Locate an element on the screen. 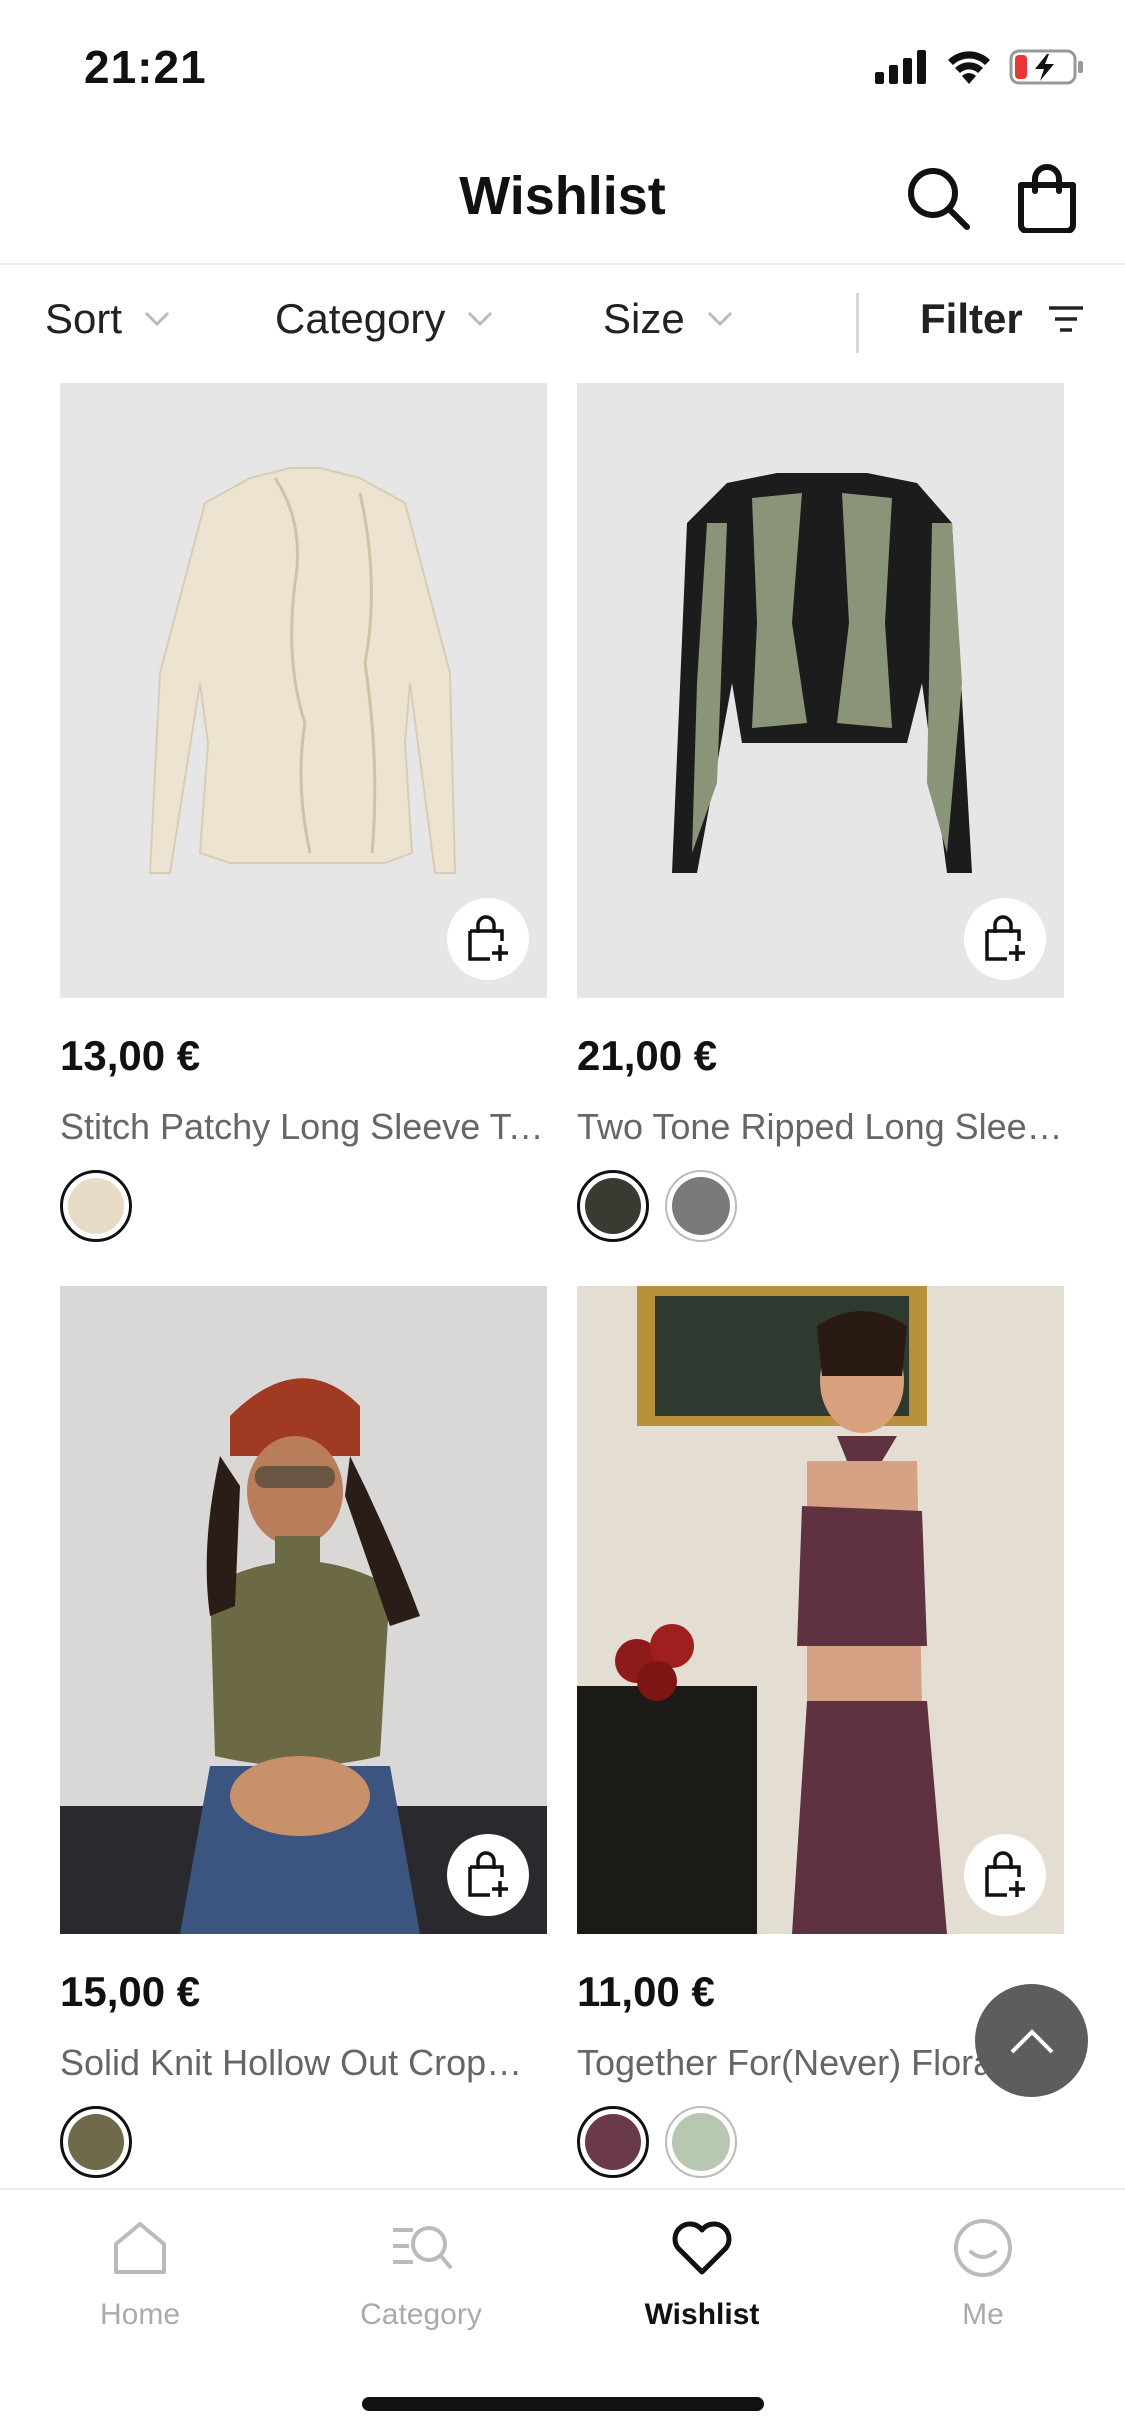 The width and height of the screenshot is (1125, 2436). smiley-icon is located at coordinates (983, 2248).